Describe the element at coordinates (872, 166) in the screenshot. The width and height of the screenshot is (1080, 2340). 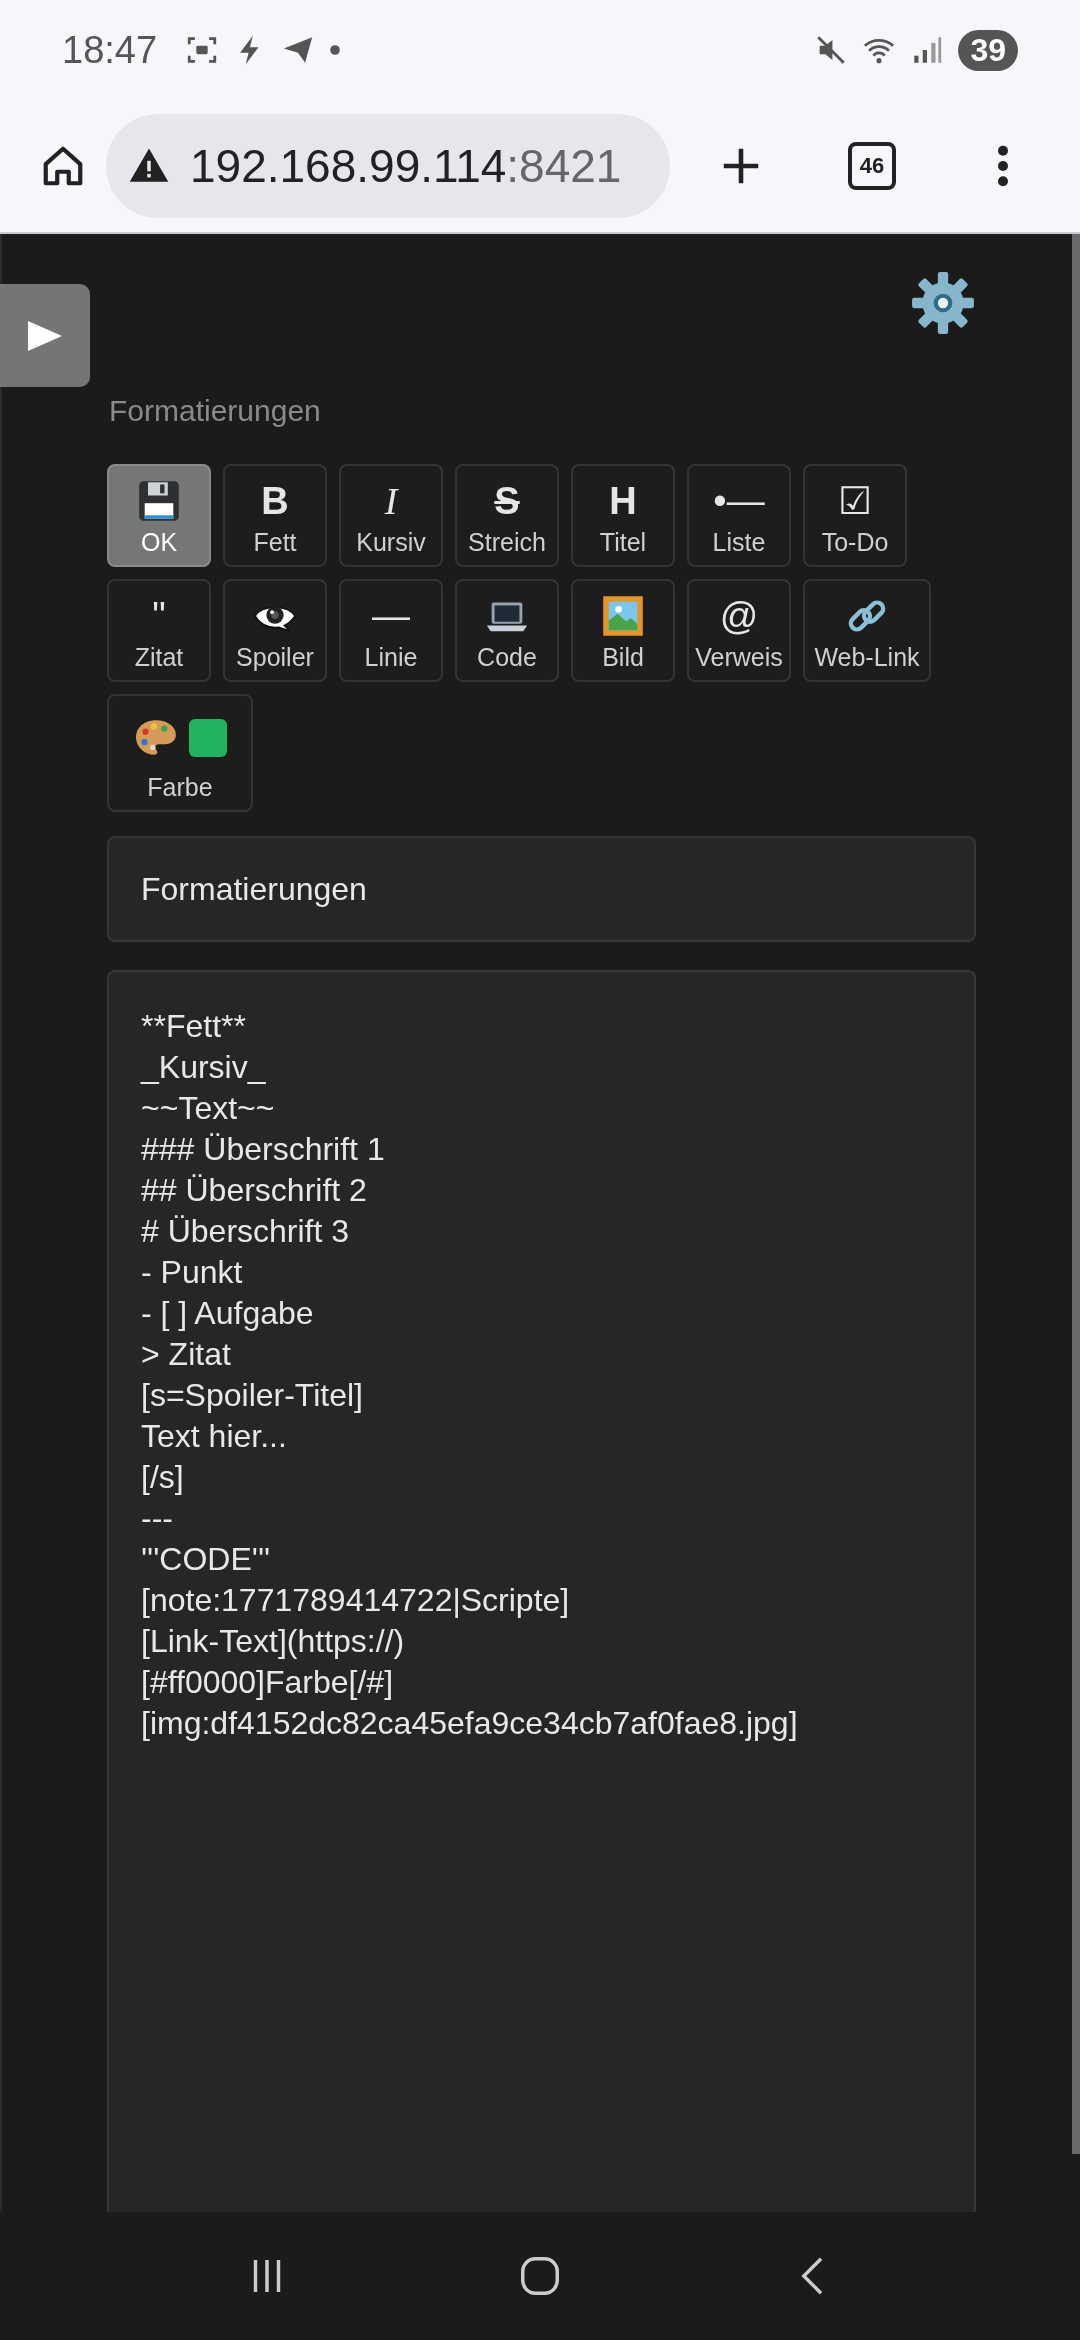
I see `tab-count-button: 46` at that location.